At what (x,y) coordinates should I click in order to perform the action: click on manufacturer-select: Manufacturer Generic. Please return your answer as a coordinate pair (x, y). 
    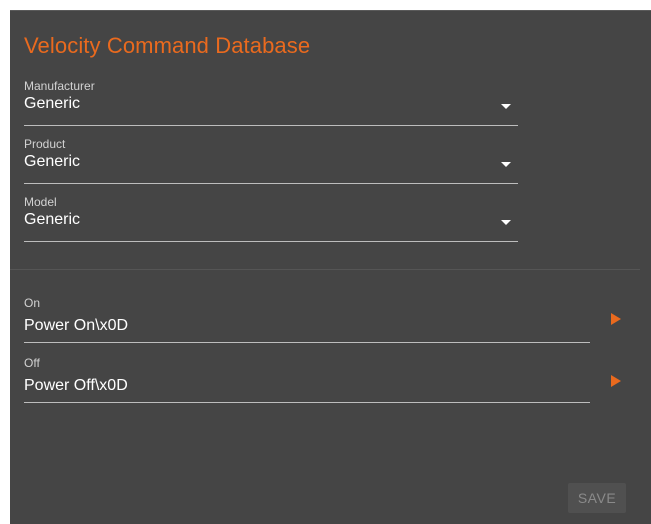
    Looking at the image, I should click on (271, 102).